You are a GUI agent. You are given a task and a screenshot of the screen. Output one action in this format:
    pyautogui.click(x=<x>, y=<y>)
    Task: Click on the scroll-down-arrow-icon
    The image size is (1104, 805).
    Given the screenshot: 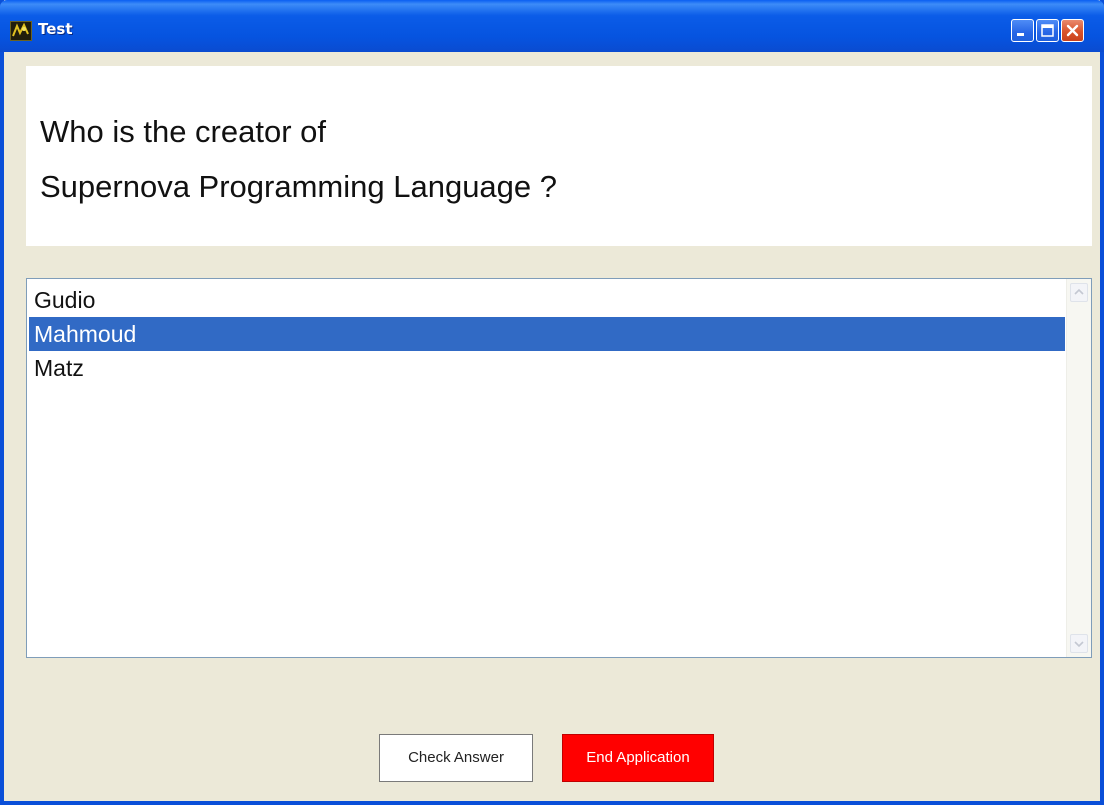 What is the action you would take?
    pyautogui.click(x=1079, y=644)
    